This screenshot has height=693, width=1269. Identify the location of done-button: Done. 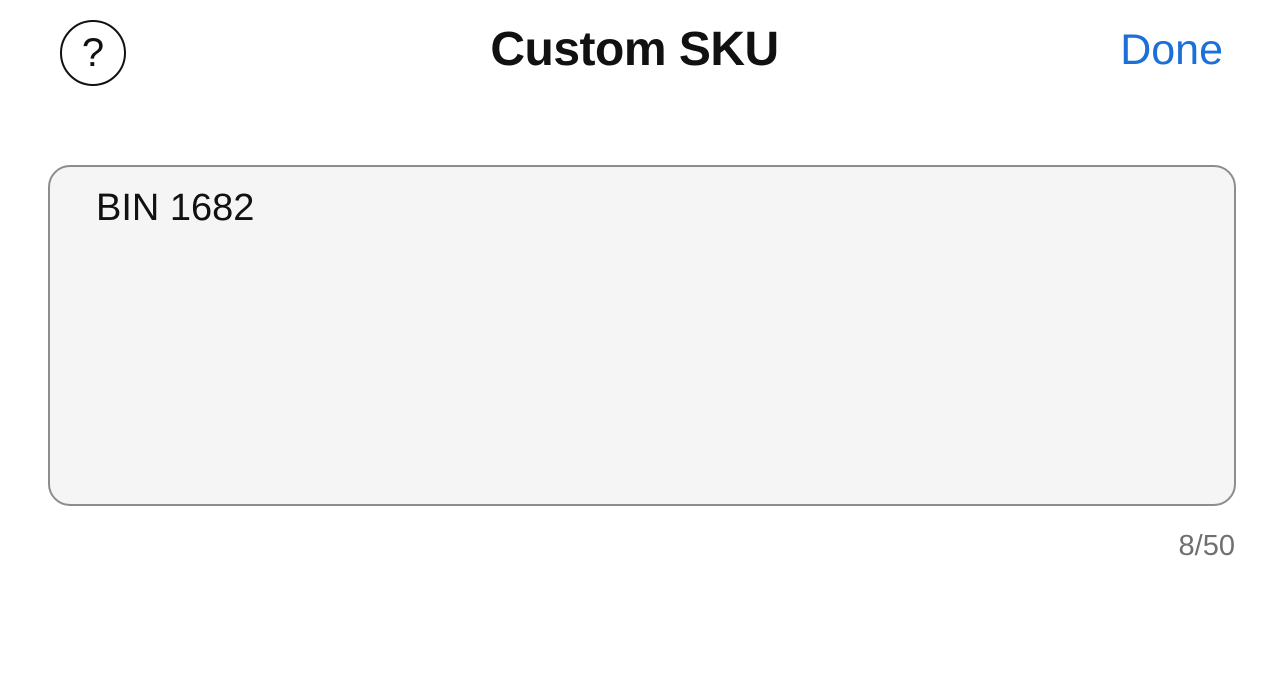
(1171, 50).